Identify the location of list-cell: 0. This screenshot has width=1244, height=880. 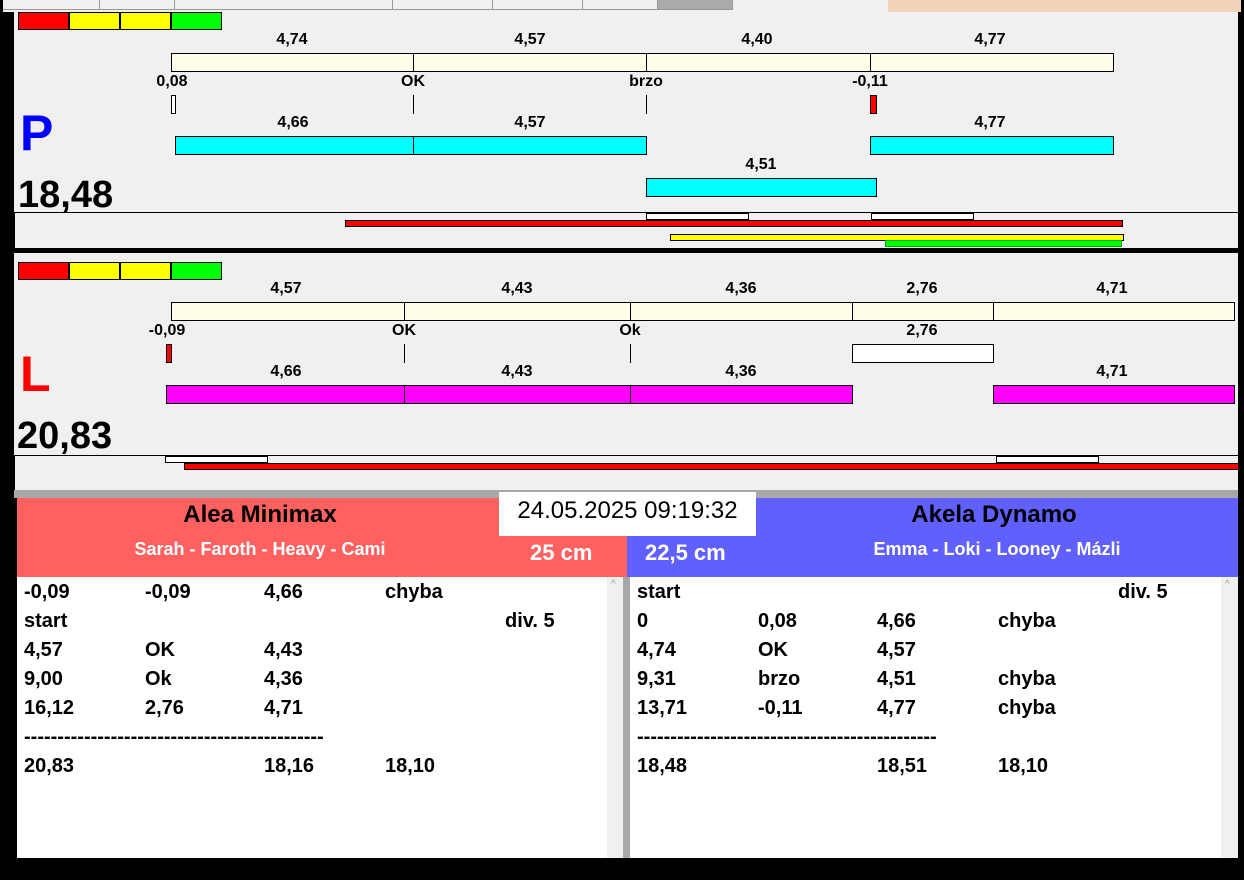
(643, 621).